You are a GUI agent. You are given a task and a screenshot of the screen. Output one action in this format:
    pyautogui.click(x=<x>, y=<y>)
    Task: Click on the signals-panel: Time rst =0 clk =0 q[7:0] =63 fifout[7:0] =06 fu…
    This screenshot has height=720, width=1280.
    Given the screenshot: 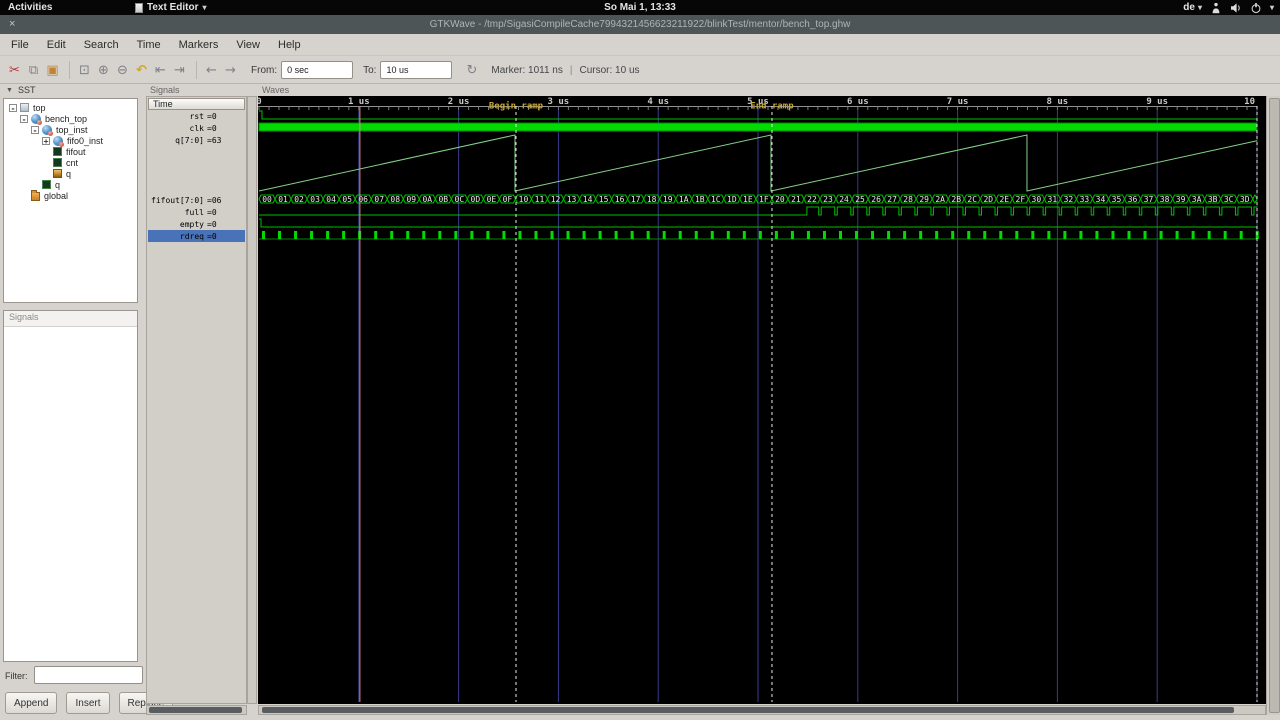 What is the action you would take?
    pyautogui.click(x=196, y=400)
    